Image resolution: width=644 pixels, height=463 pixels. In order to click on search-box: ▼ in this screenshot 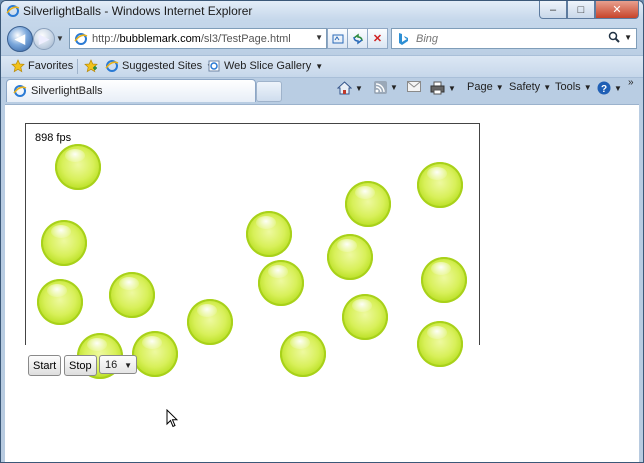, I will do `click(514, 38)`.